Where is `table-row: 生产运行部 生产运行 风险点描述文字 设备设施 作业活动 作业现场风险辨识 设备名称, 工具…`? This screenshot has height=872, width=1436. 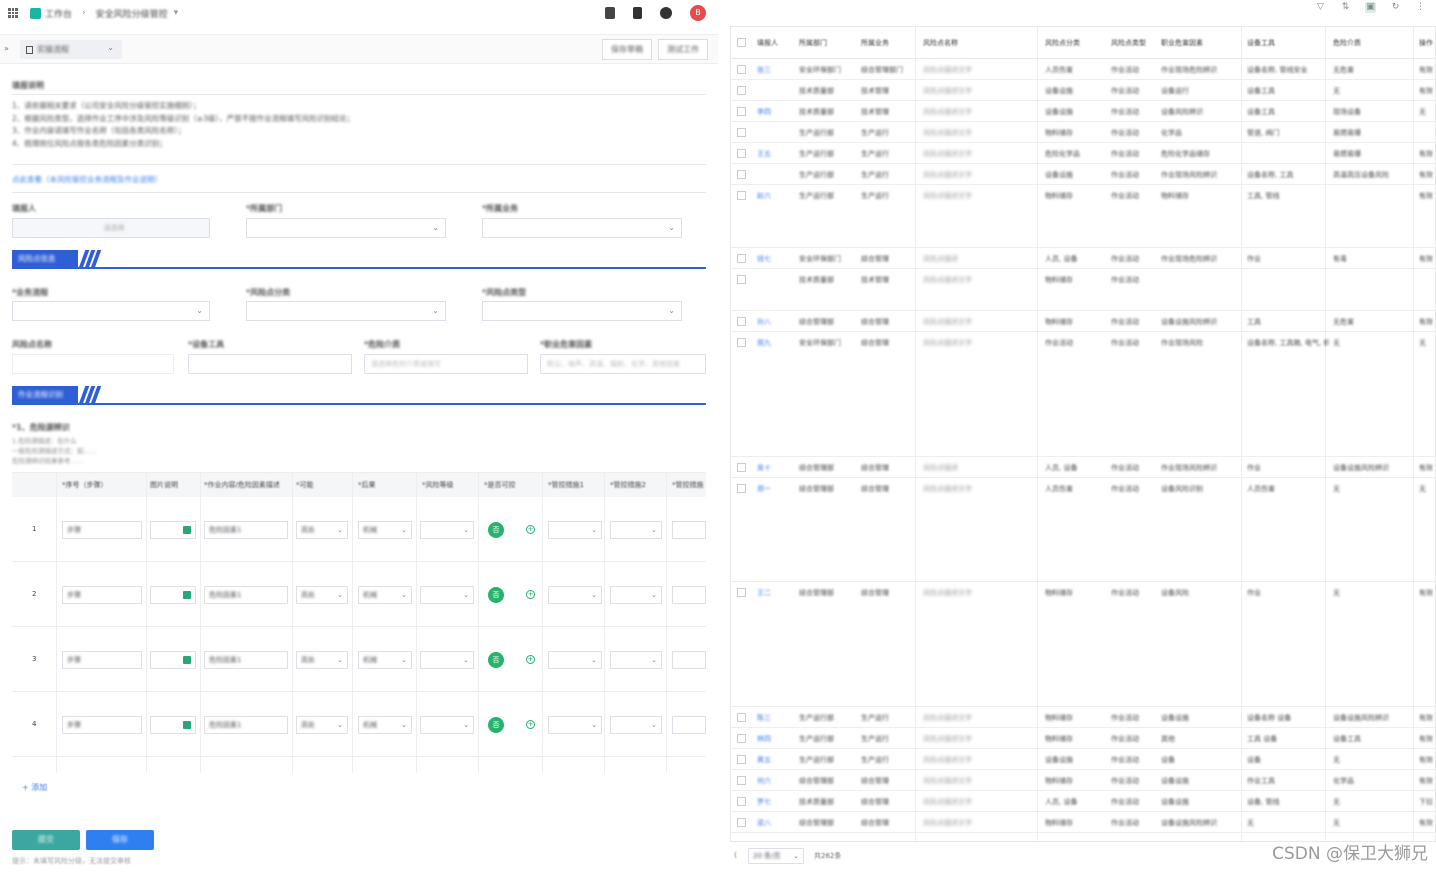 table-row: 生产运行部 生产运行 风险点描述文字 设备设施 作业活动 作业现场风险辨识 设备名称, 工具… is located at coordinates (1083, 174).